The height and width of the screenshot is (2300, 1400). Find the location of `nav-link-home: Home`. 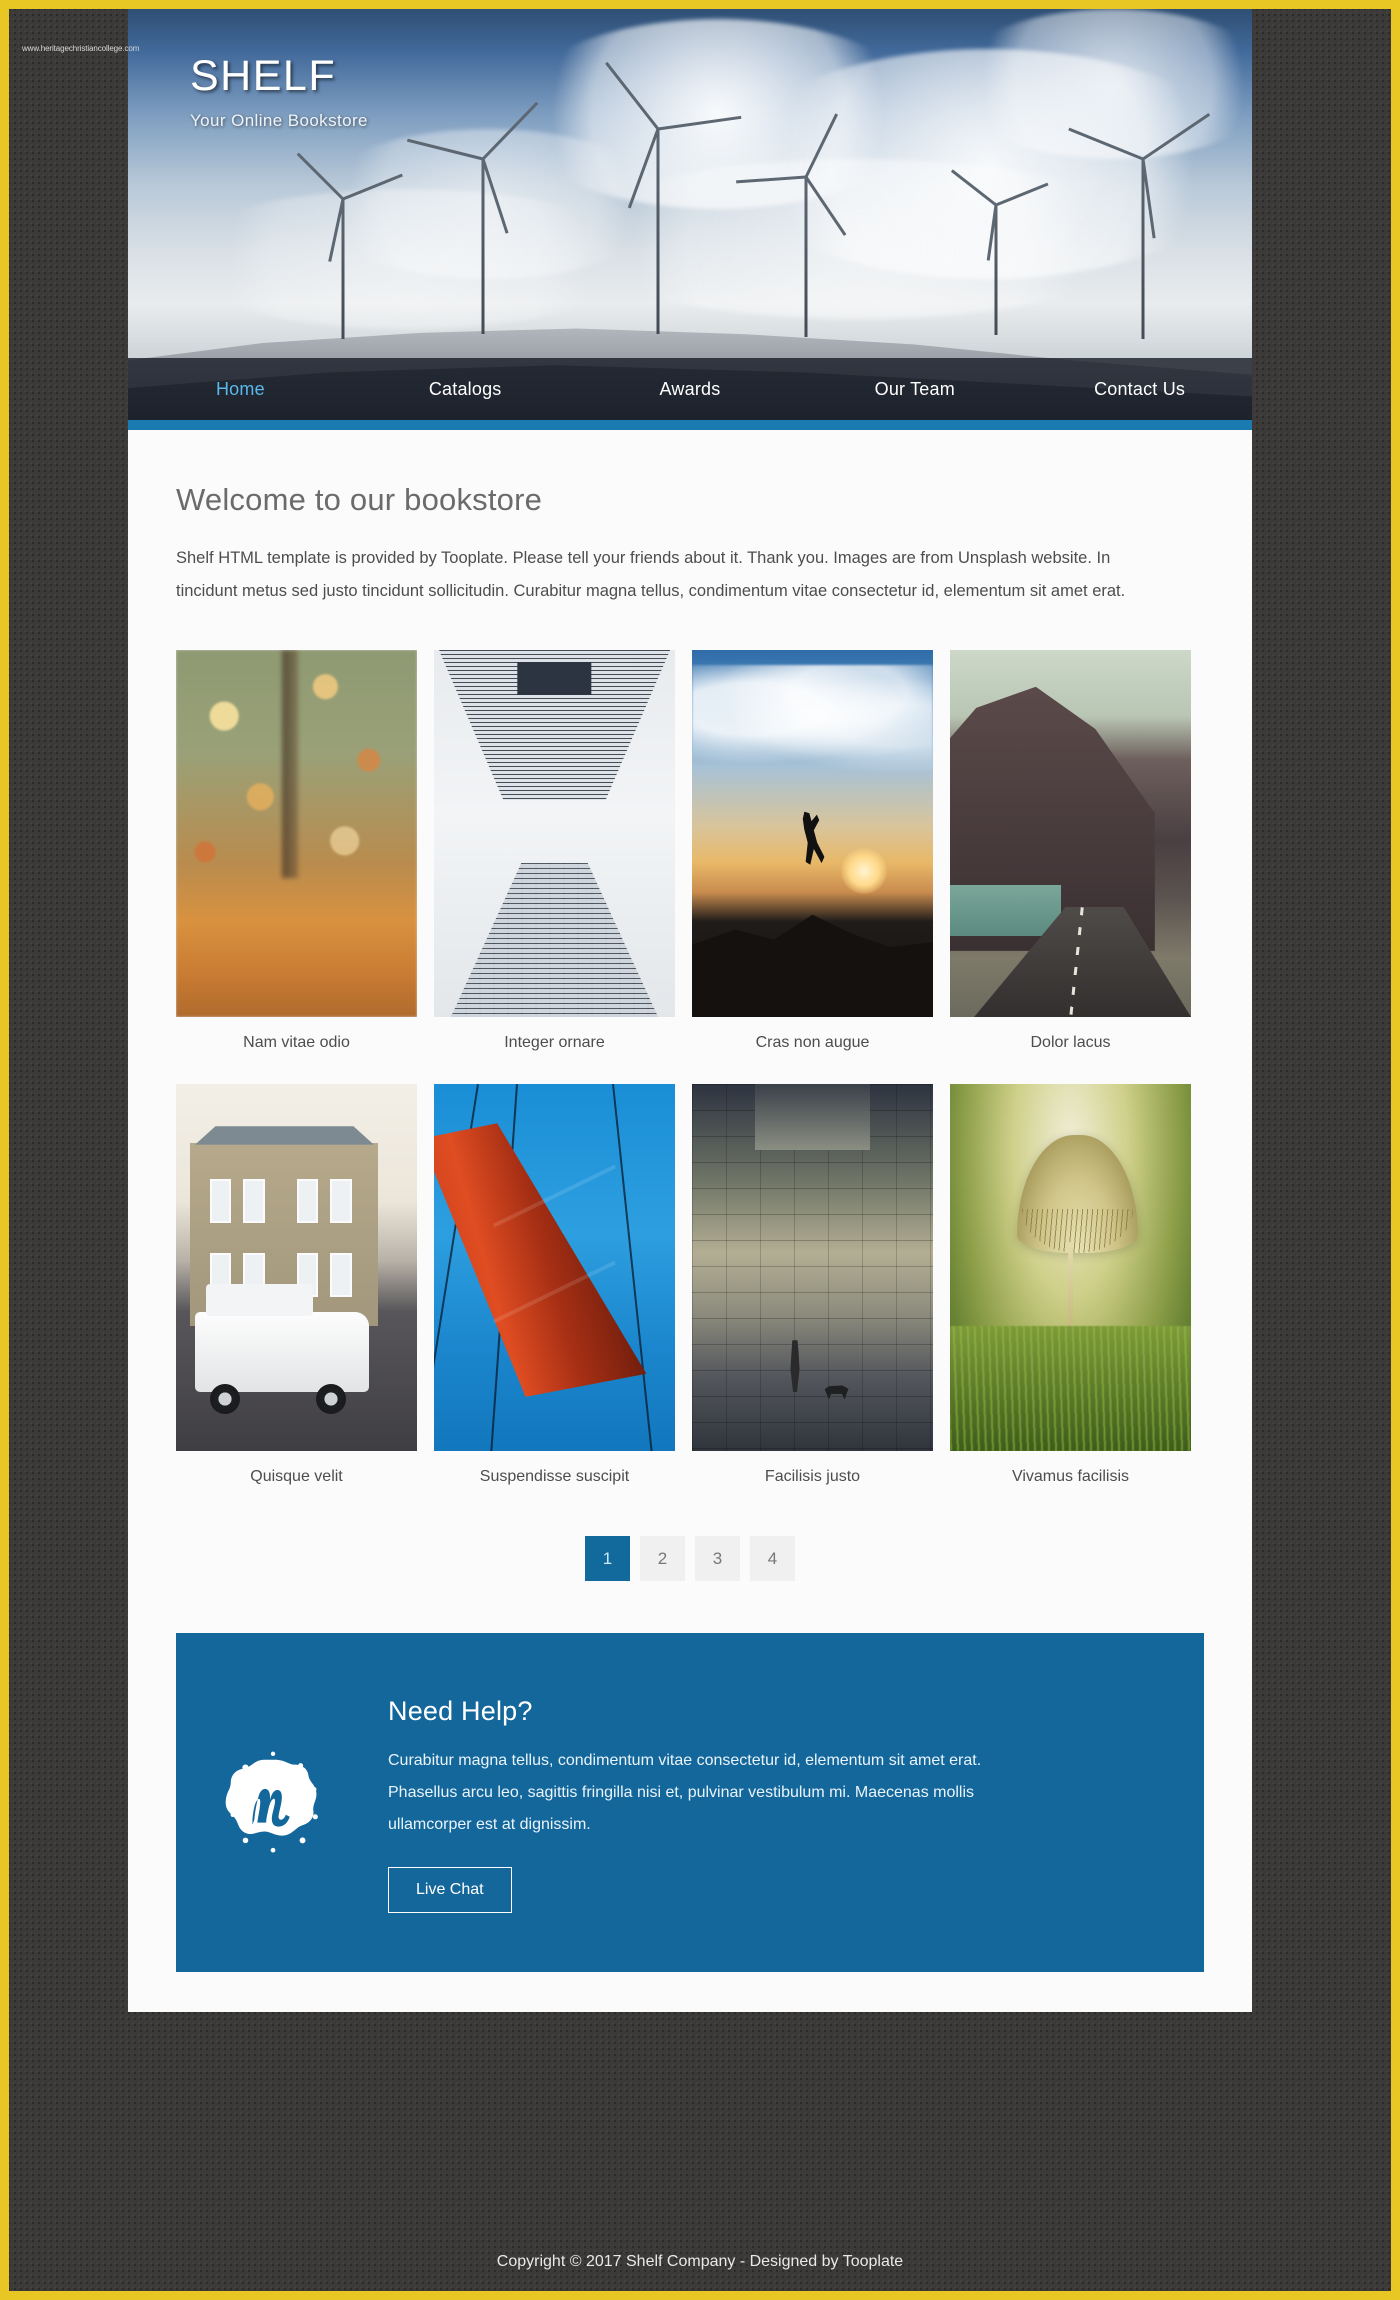

nav-link-home: Home is located at coordinates (240, 389).